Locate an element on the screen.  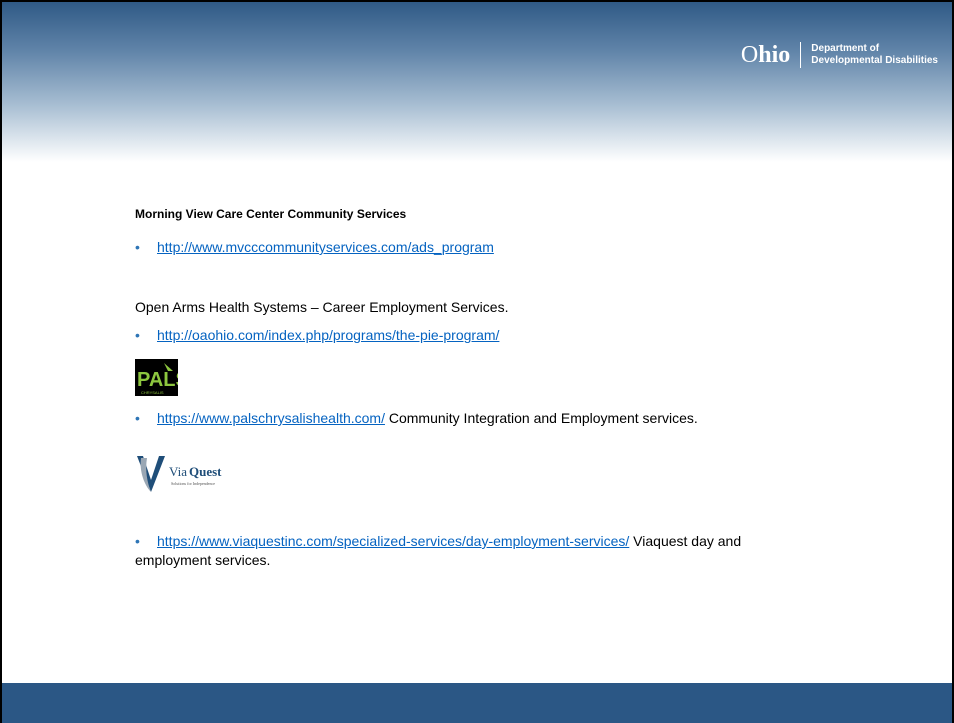
pals-logo: PALS CHRYSALIS is located at coordinates (156, 377).